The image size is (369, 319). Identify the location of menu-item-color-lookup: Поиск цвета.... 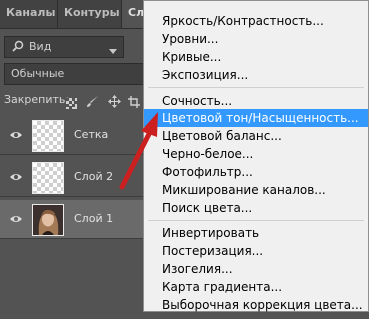
(207, 208).